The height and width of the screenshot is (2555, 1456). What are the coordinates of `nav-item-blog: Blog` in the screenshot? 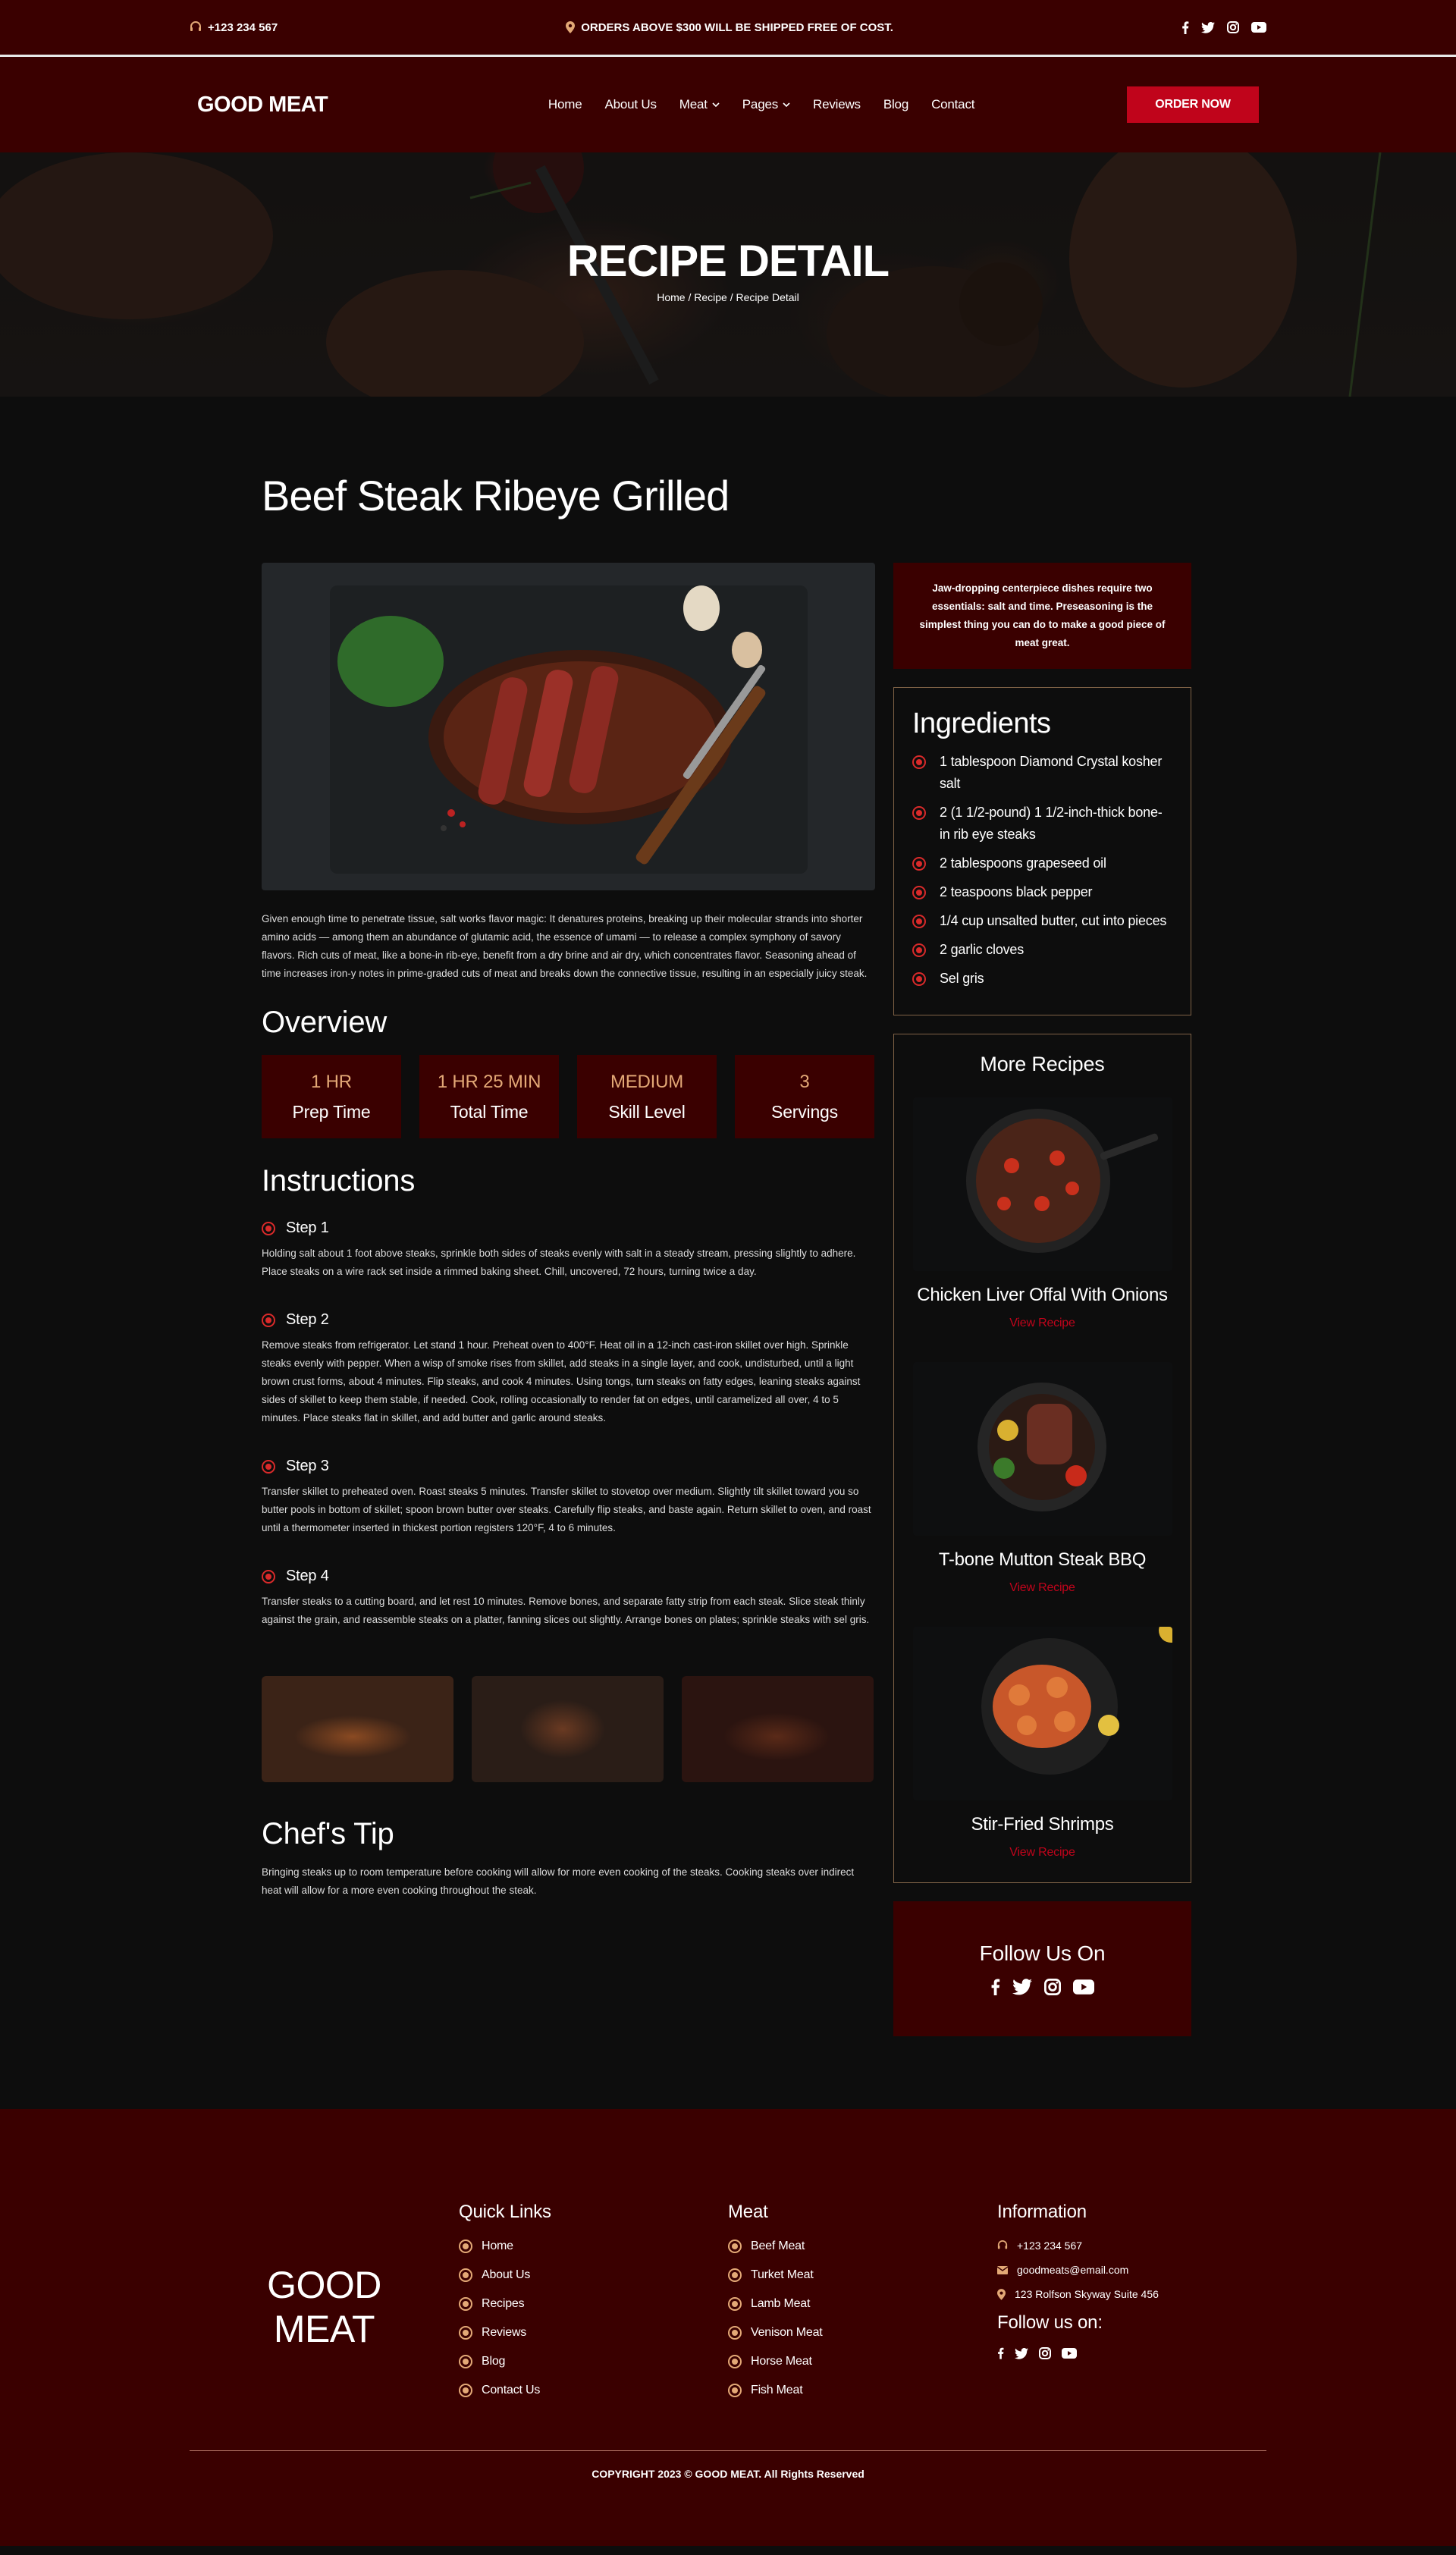 It's located at (895, 105).